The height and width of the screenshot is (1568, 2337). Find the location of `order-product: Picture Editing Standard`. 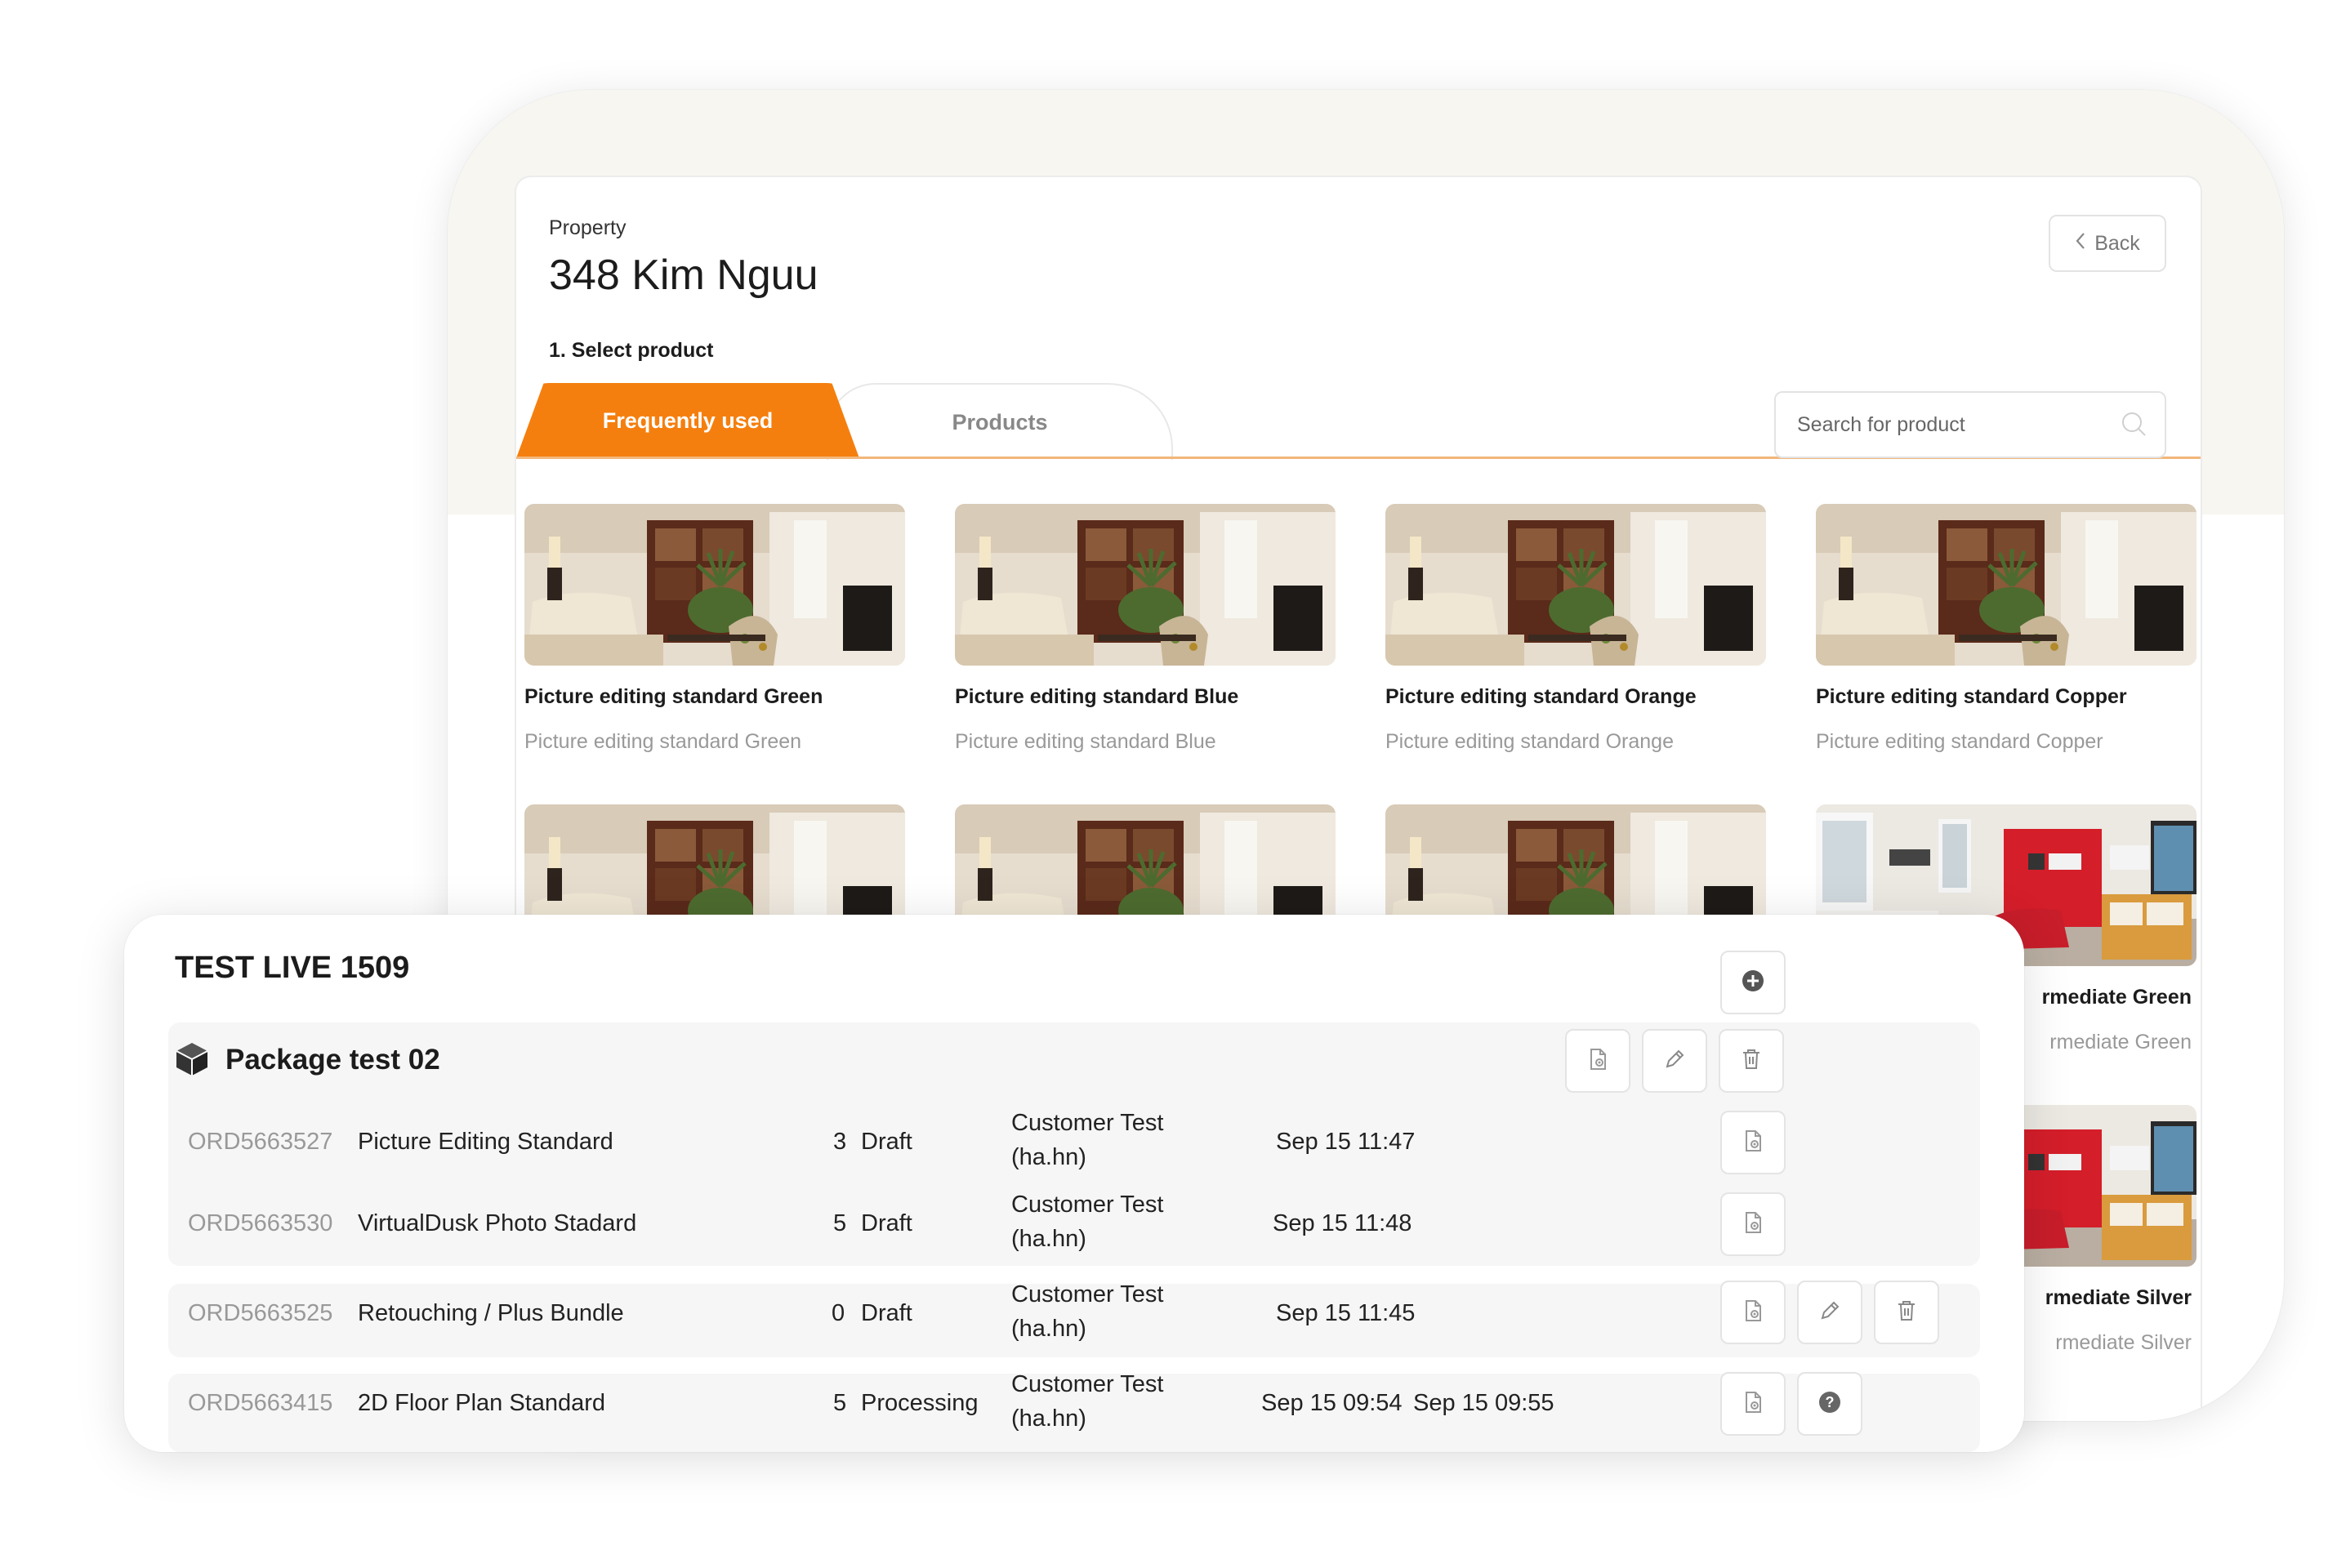

order-product: Picture Editing Standard is located at coordinates (485, 1142).